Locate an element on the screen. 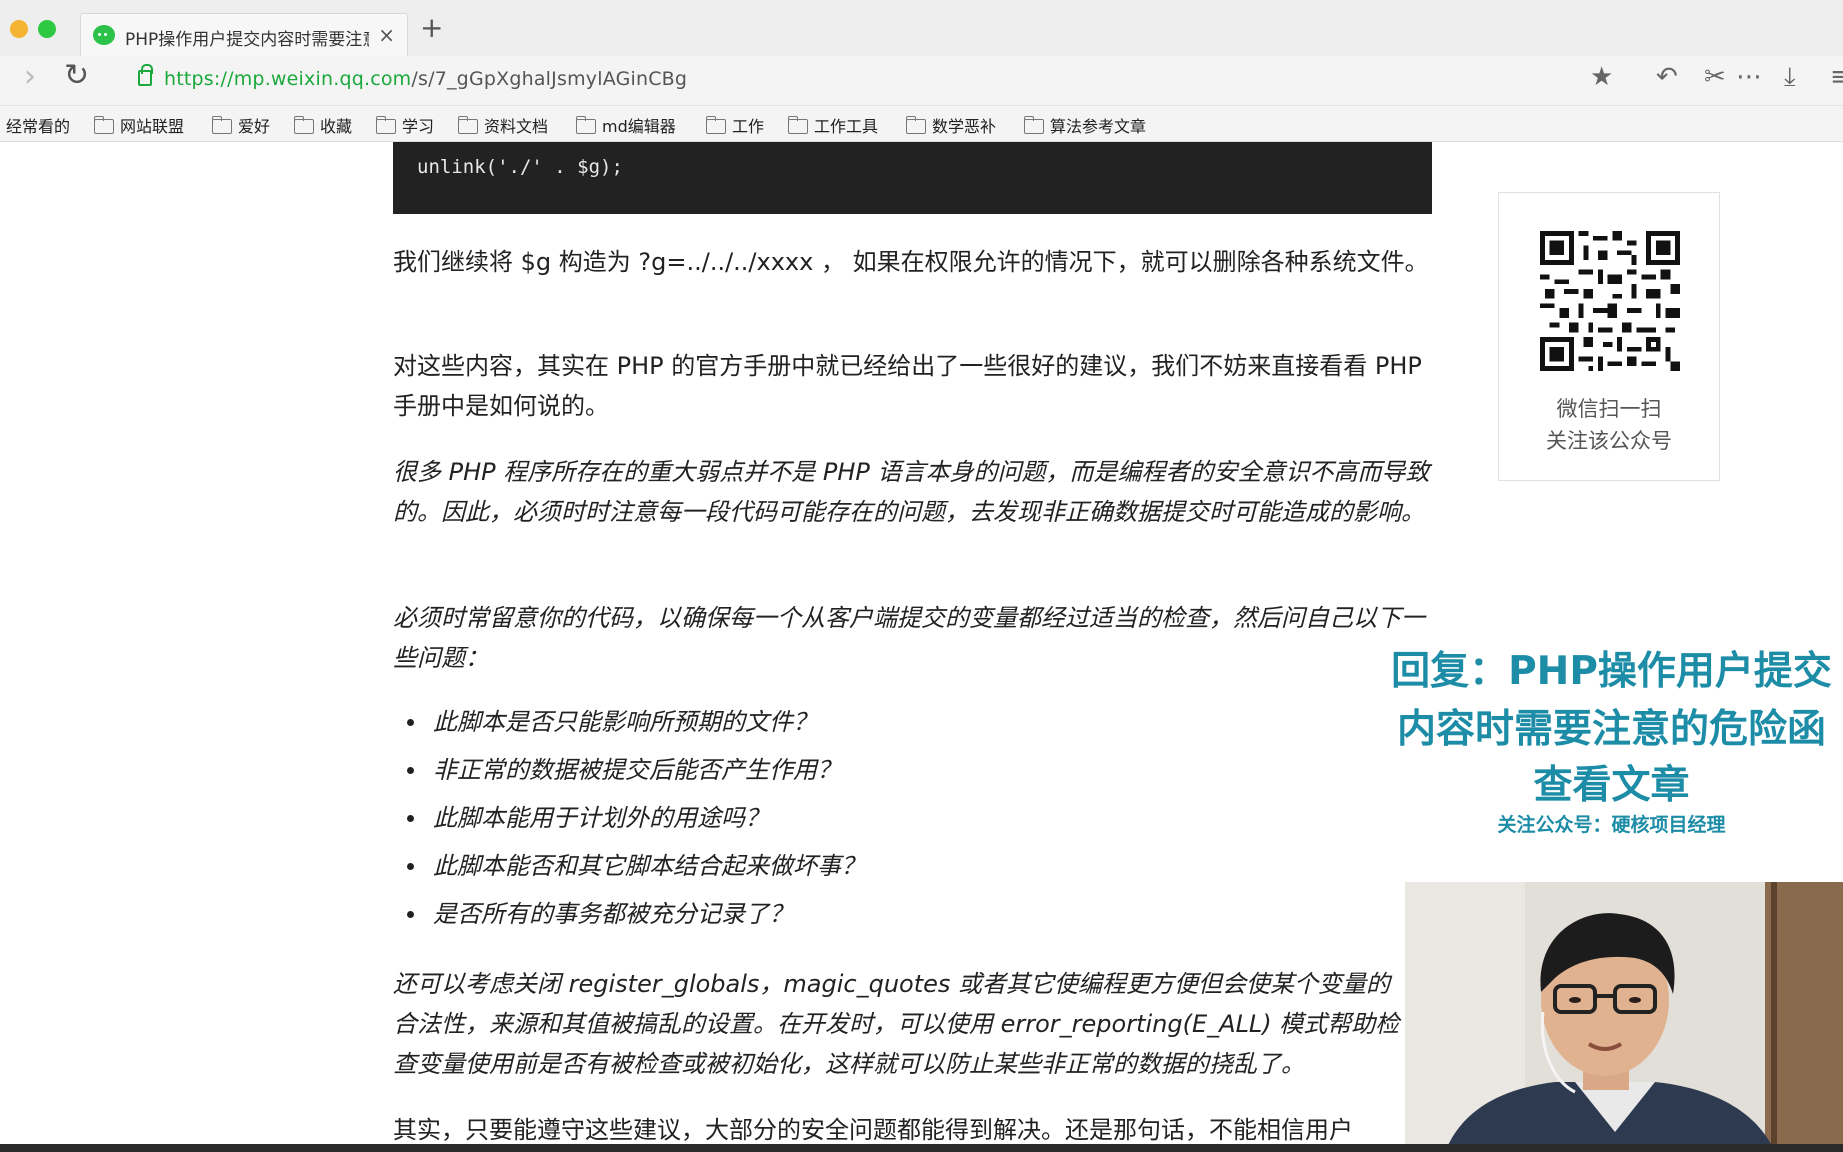 The width and height of the screenshot is (1843, 1152). url-host: mp.weixin.qq.com is located at coordinates (322, 79).